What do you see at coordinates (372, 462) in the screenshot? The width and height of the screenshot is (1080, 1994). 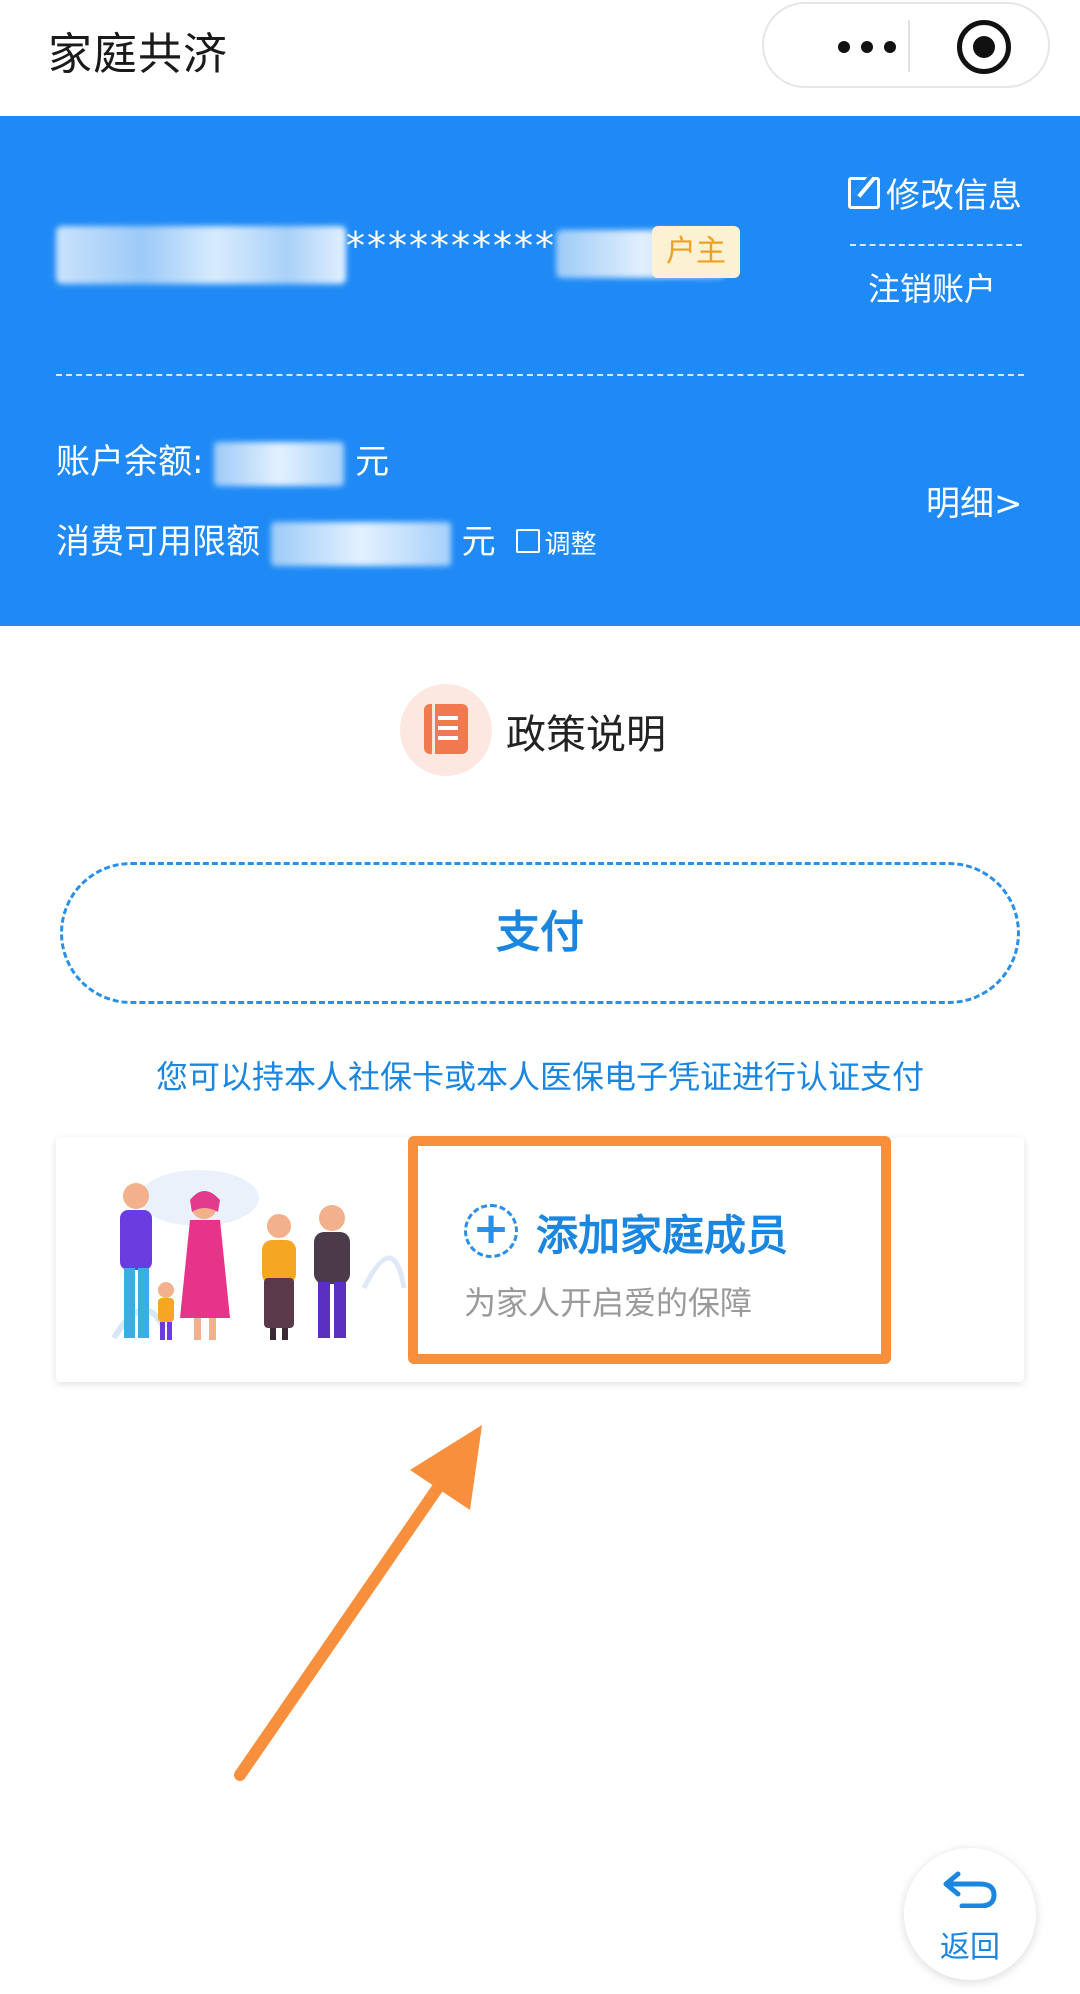 I see `balance-unit: 元` at bounding box center [372, 462].